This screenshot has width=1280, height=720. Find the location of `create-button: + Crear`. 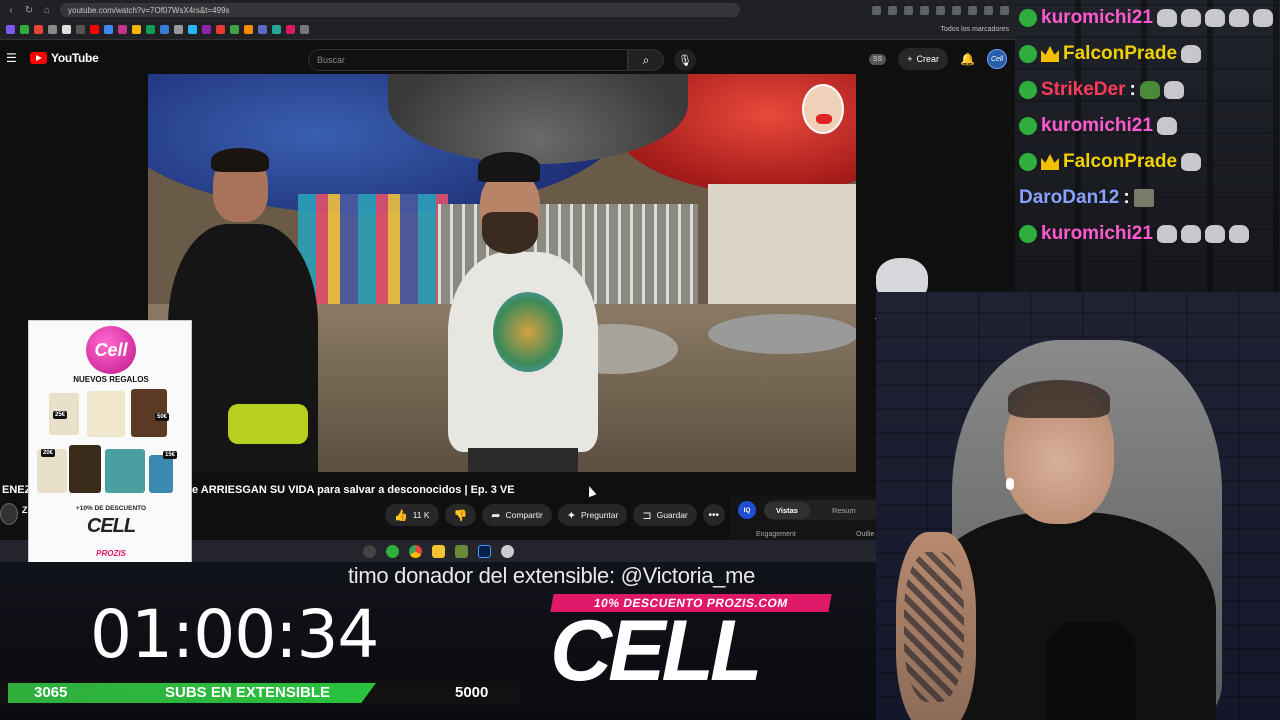

create-button: + Crear is located at coordinates (923, 59).